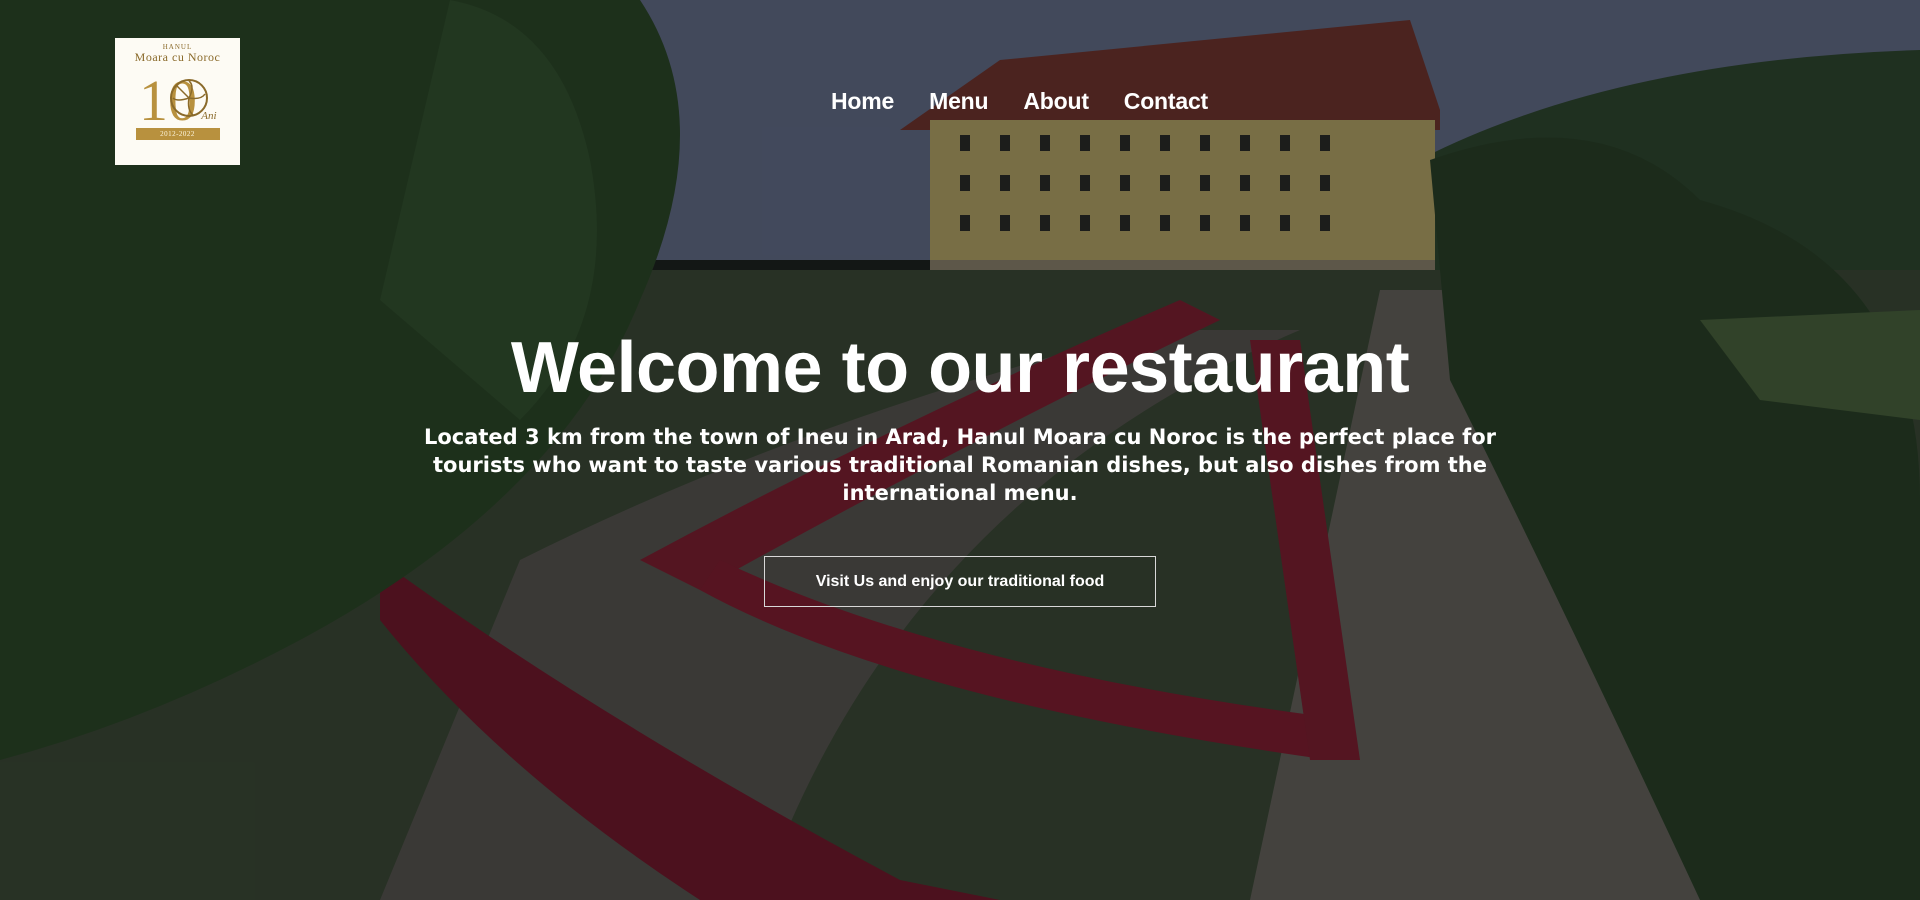 The image size is (1920, 900). What do you see at coordinates (177, 57) in the screenshot?
I see `logo-name: Moara cu Noroc` at bounding box center [177, 57].